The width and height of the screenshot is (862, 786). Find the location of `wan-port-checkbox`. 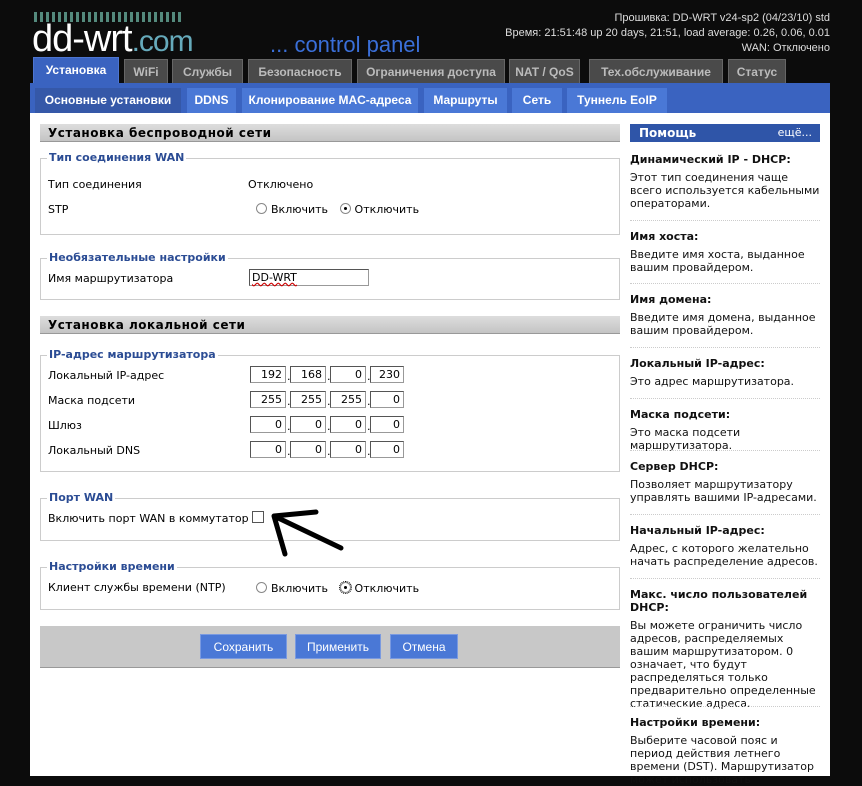

wan-port-checkbox is located at coordinates (258, 517).